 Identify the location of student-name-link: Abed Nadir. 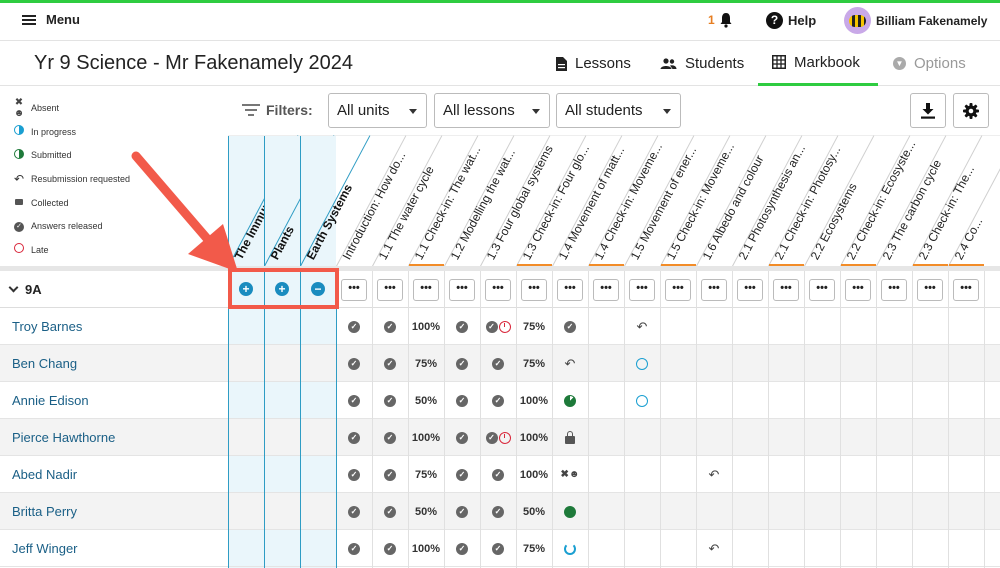
(44, 474).